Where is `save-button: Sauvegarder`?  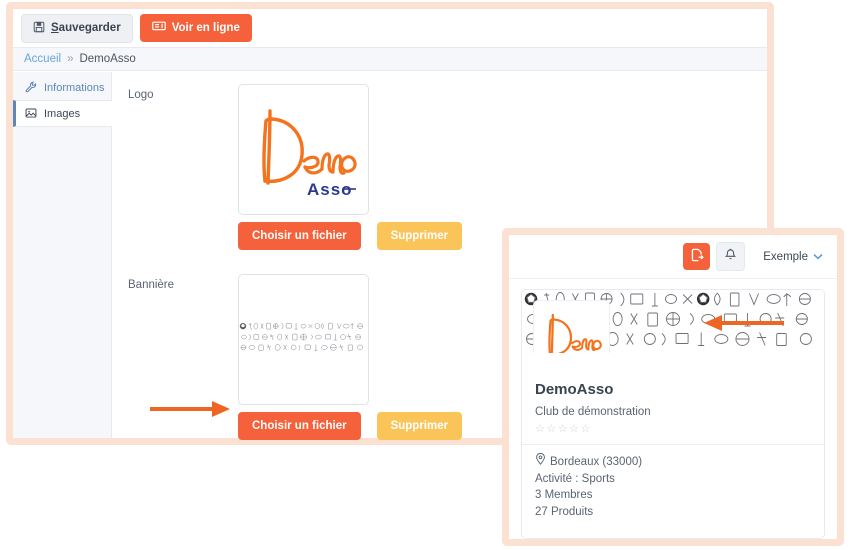
save-button: Sauvegarder is located at coordinates (77, 28).